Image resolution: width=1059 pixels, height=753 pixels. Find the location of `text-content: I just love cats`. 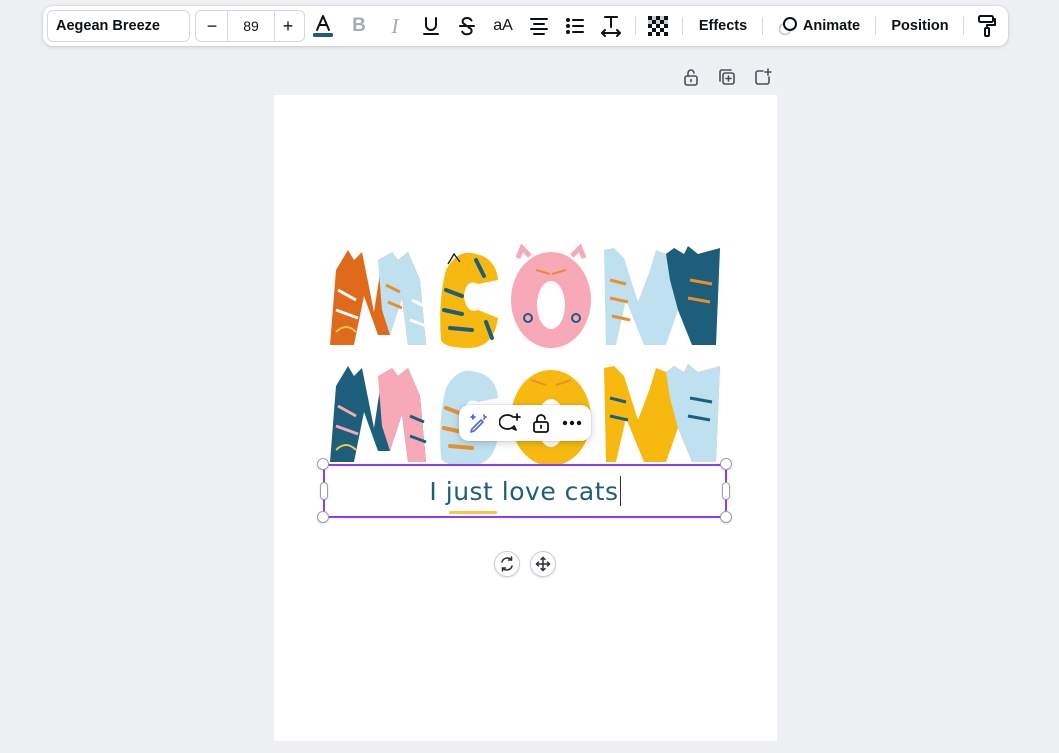

text-content: I just love cats is located at coordinates (525, 491).